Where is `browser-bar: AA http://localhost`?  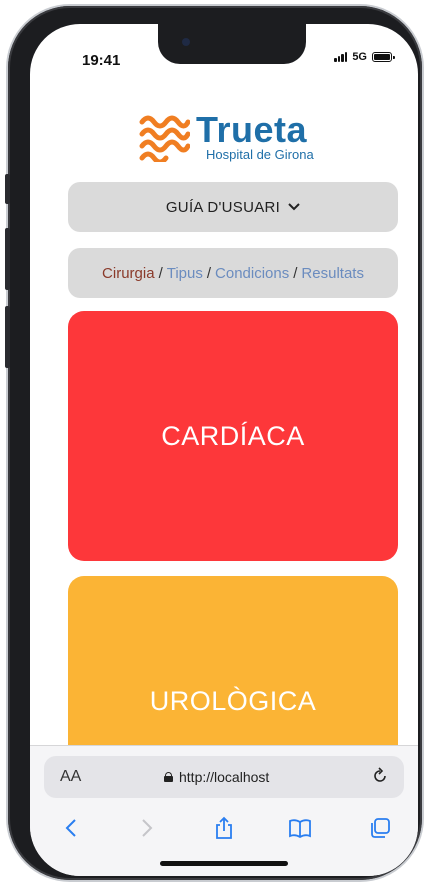 browser-bar: AA http://localhost is located at coordinates (224, 810).